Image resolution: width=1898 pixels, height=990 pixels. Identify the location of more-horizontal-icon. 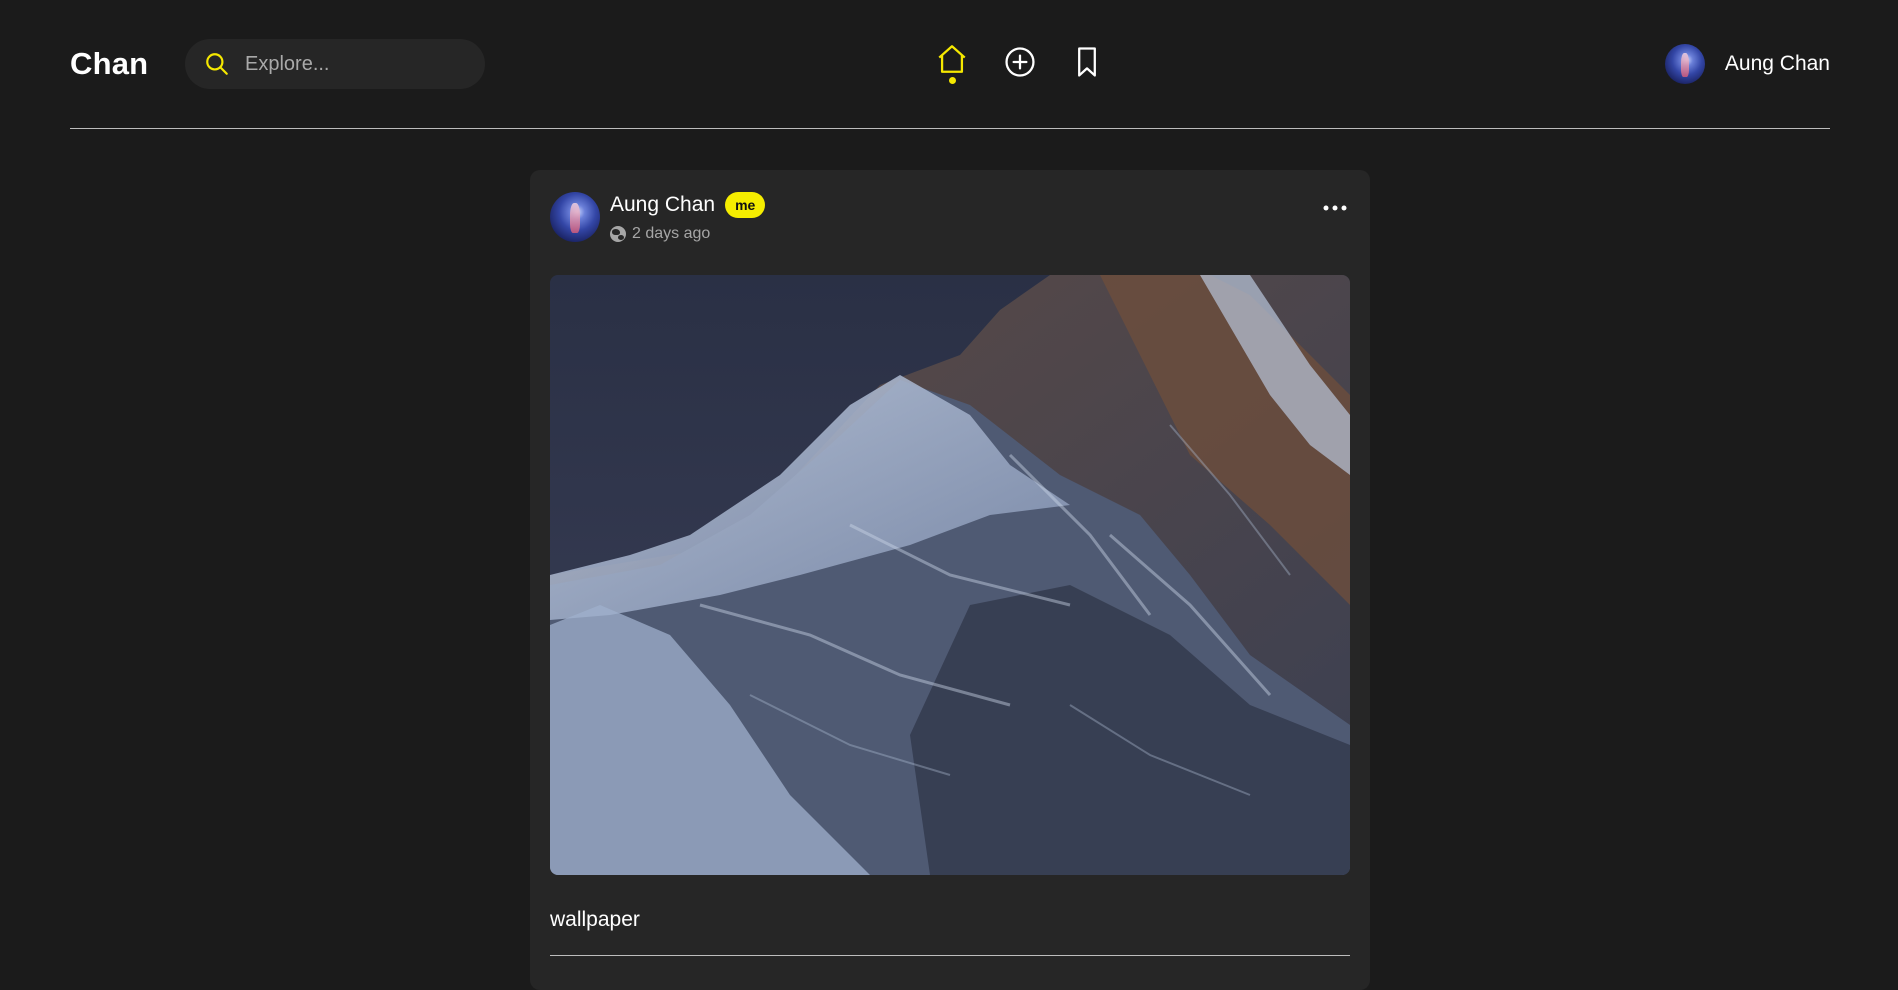
(1335, 208).